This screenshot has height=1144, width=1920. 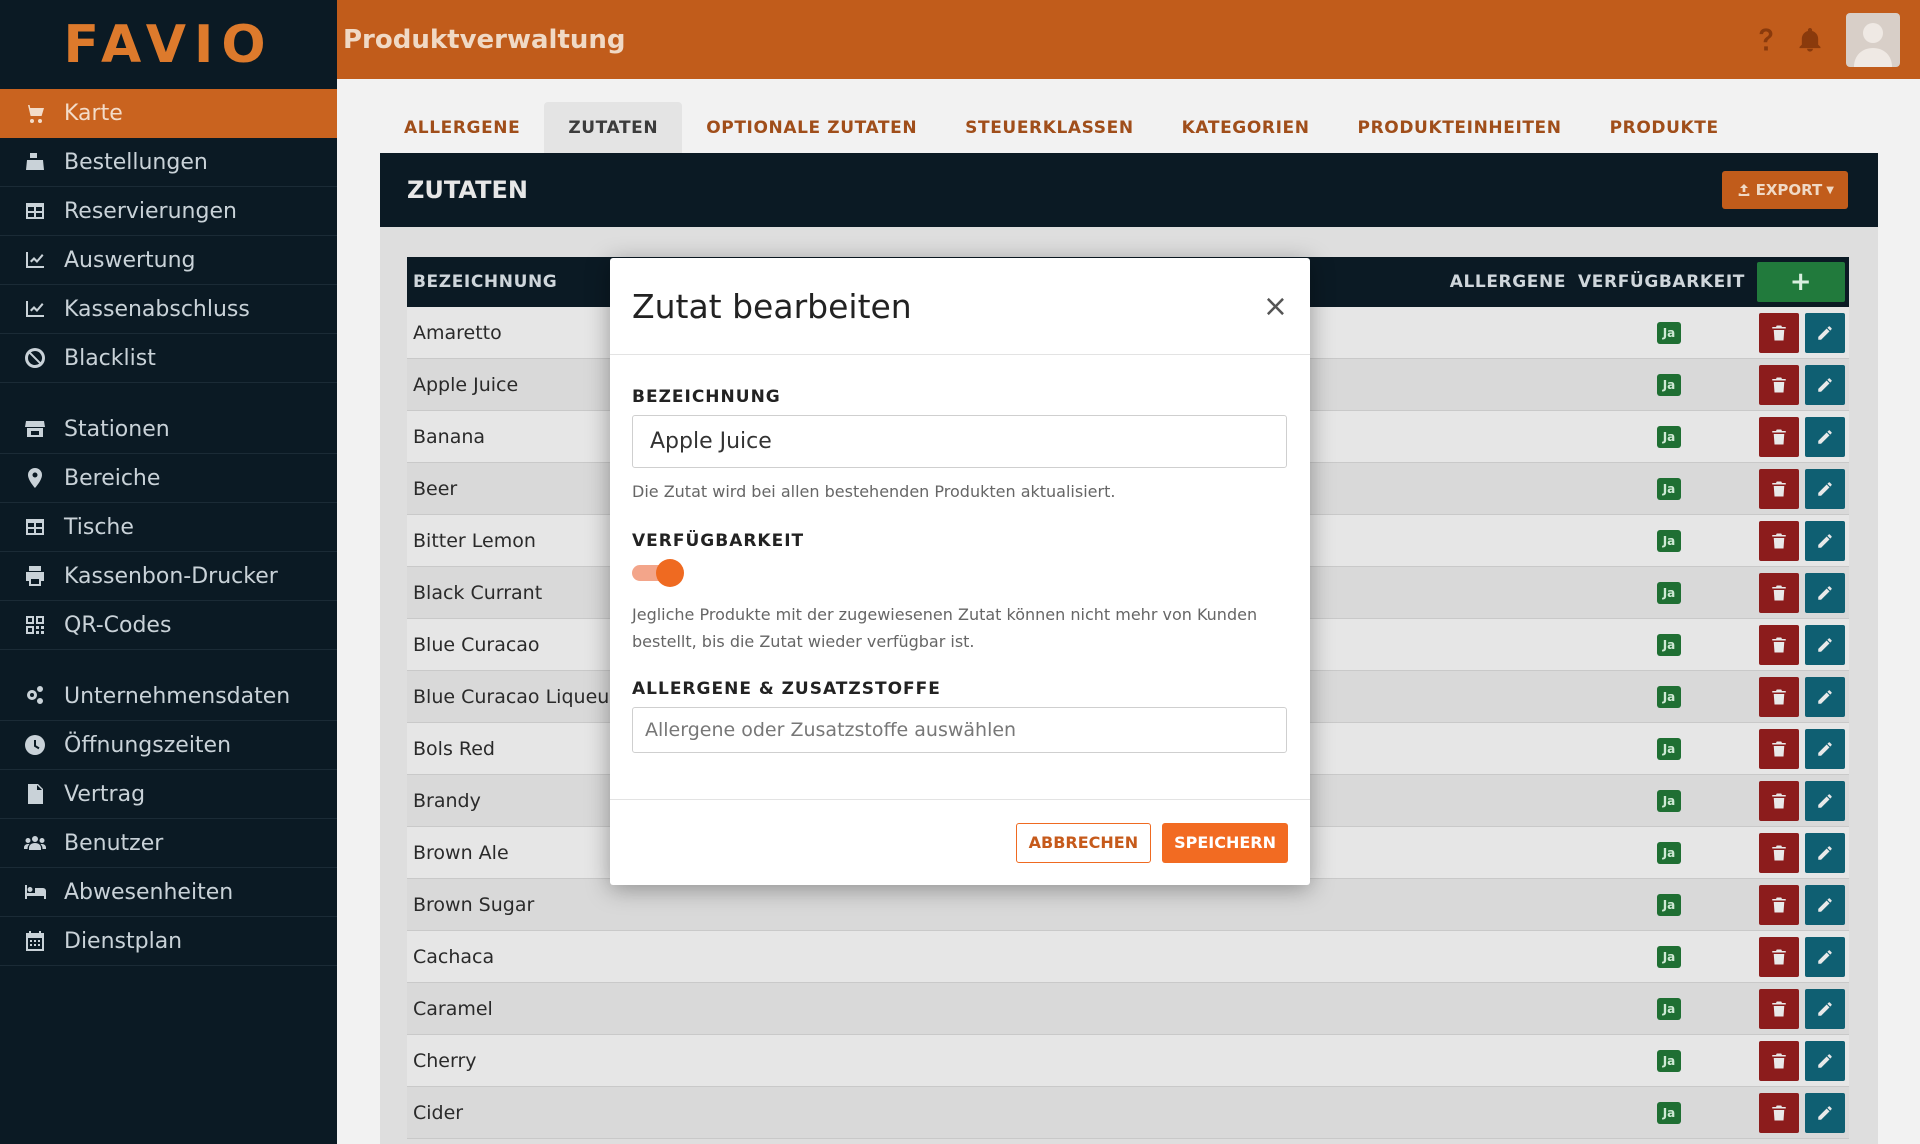 I want to click on cancel-button: ABBRECHEN, so click(x=1083, y=842).